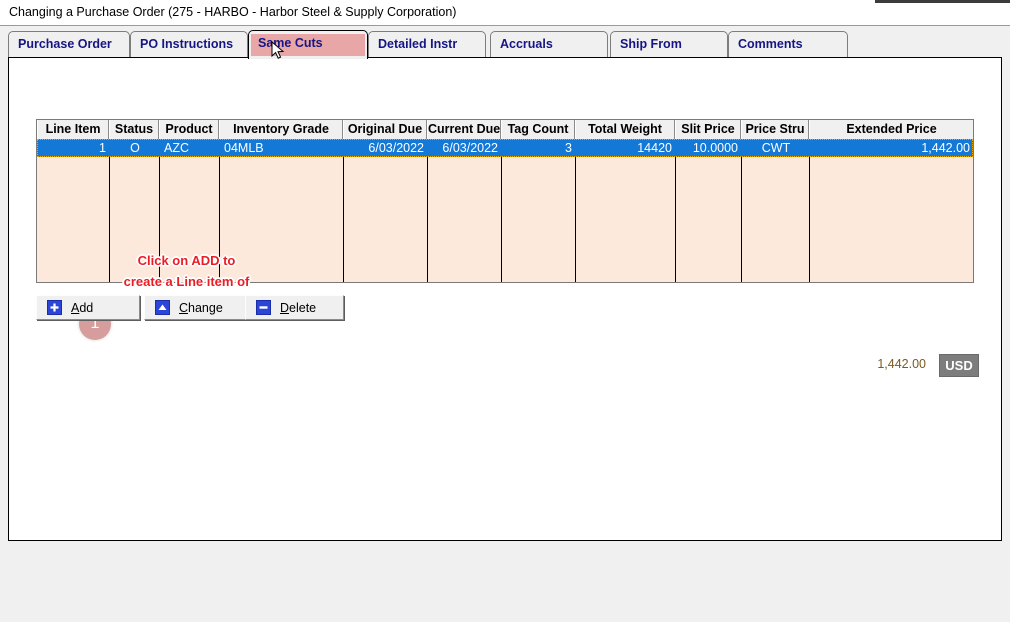 This screenshot has width=1010, height=622. What do you see at coordinates (891, 129) in the screenshot?
I see `column-header-extended-price: Extended Price` at bounding box center [891, 129].